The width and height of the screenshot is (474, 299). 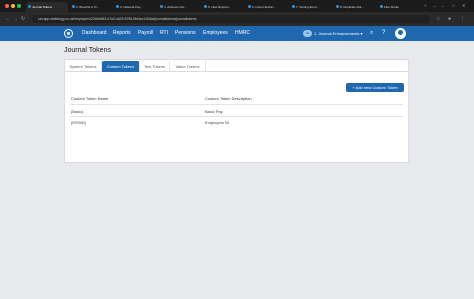 What do you see at coordinates (353, 87) in the screenshot?
I see `plus-icon: +` at bounding box center [353, 87].